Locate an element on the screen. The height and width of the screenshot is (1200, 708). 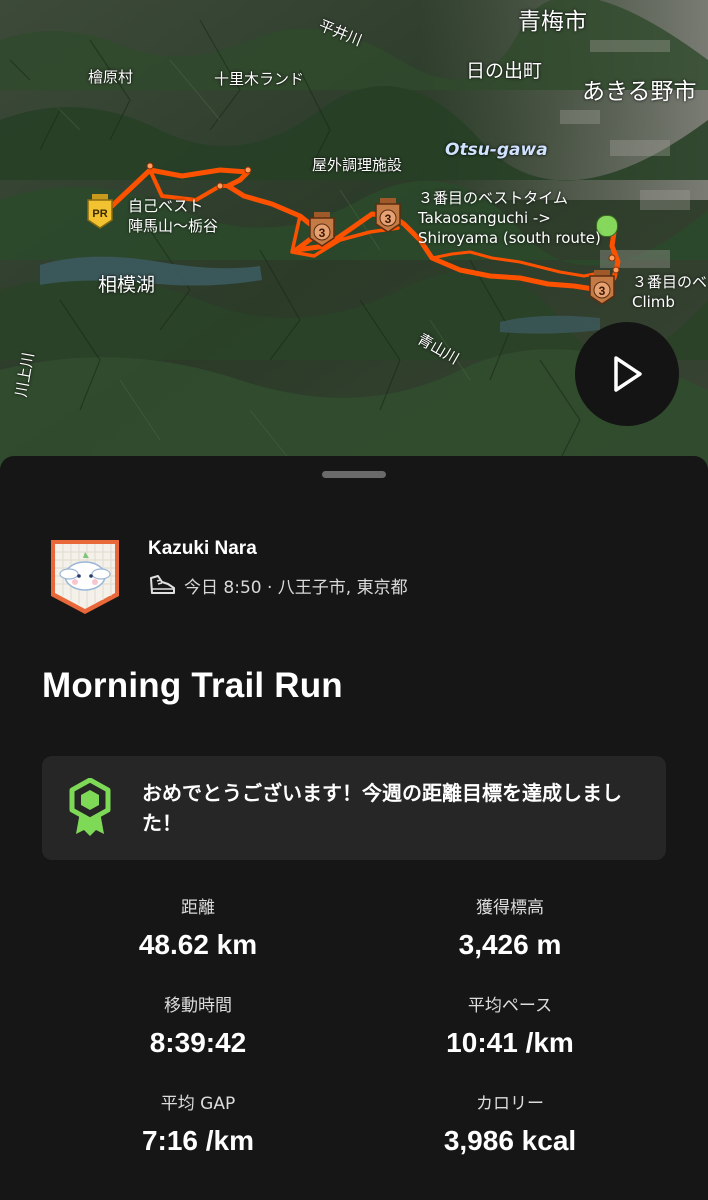
third-segment-label-line3: Shiroyama (south route) is located at coordinates (509, 238).